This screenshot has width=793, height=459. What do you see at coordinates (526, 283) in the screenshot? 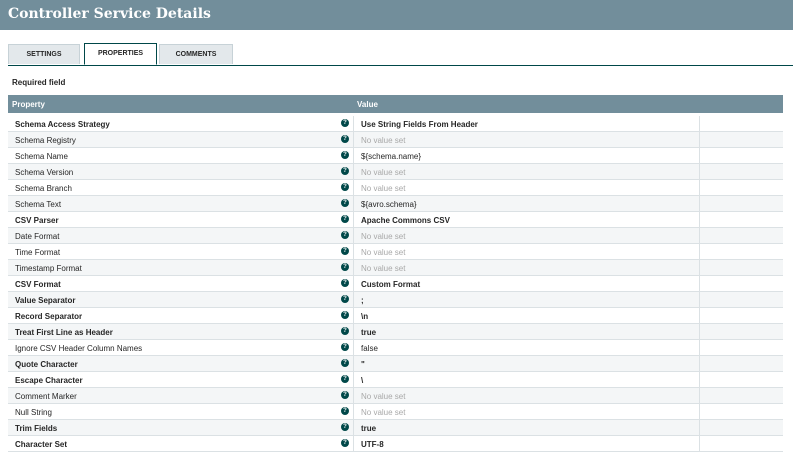
I see `property-value-cell: Custom Format` at bounding box center [526, 283].